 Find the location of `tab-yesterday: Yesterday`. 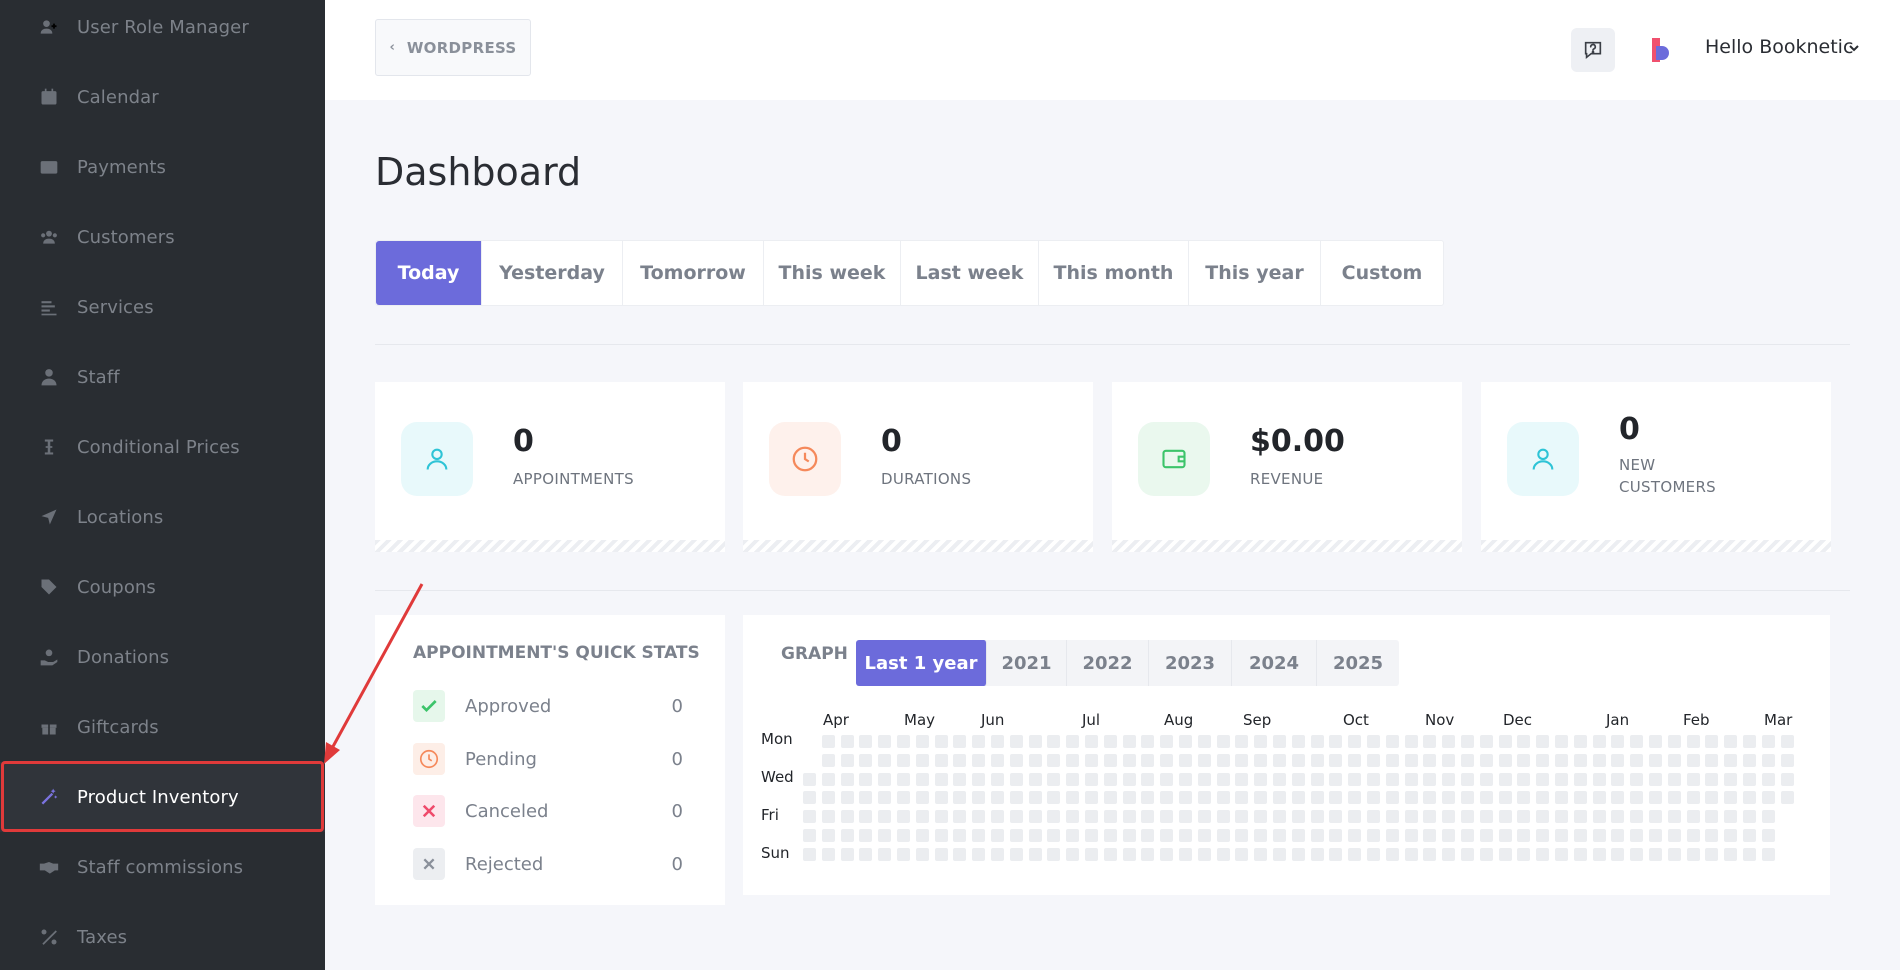

tab-yesterday: Yesterday is located at coordinates (552, 273).